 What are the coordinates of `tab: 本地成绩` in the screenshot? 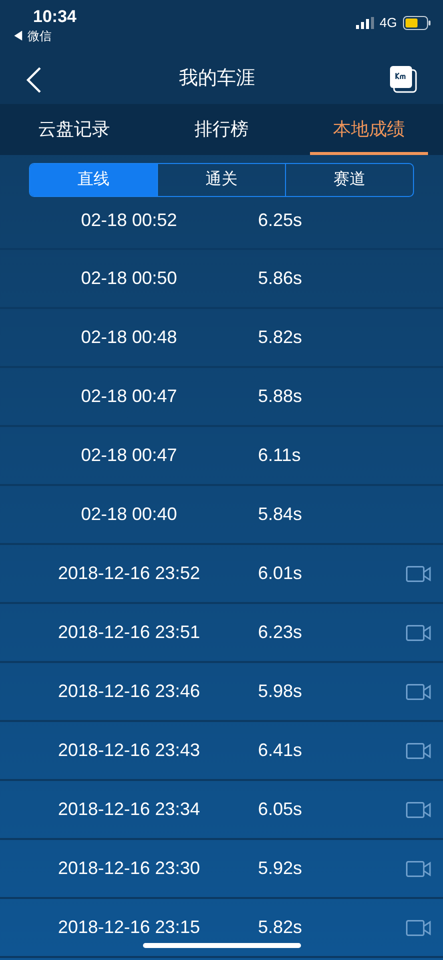 It's located at (369, 129).